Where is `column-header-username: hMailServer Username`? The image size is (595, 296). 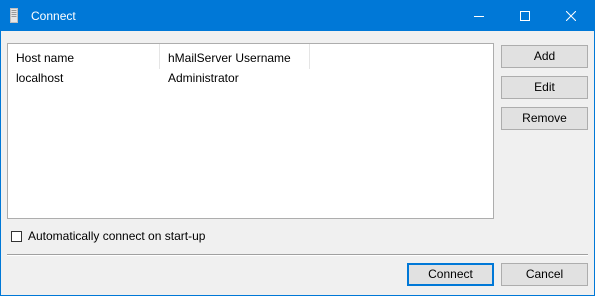 column-header-username: hMailServer Username is located at coordinates (234, 56).